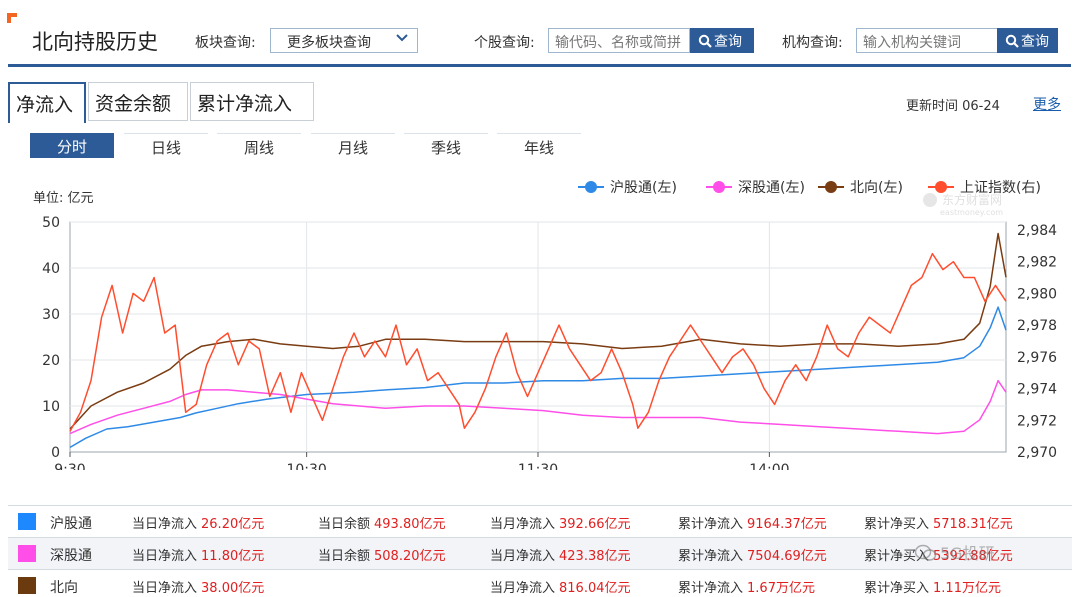 This screenshot has width=1080, height=597. I want to click on y-right-tick-label: 2,976, so click(1037, 358).